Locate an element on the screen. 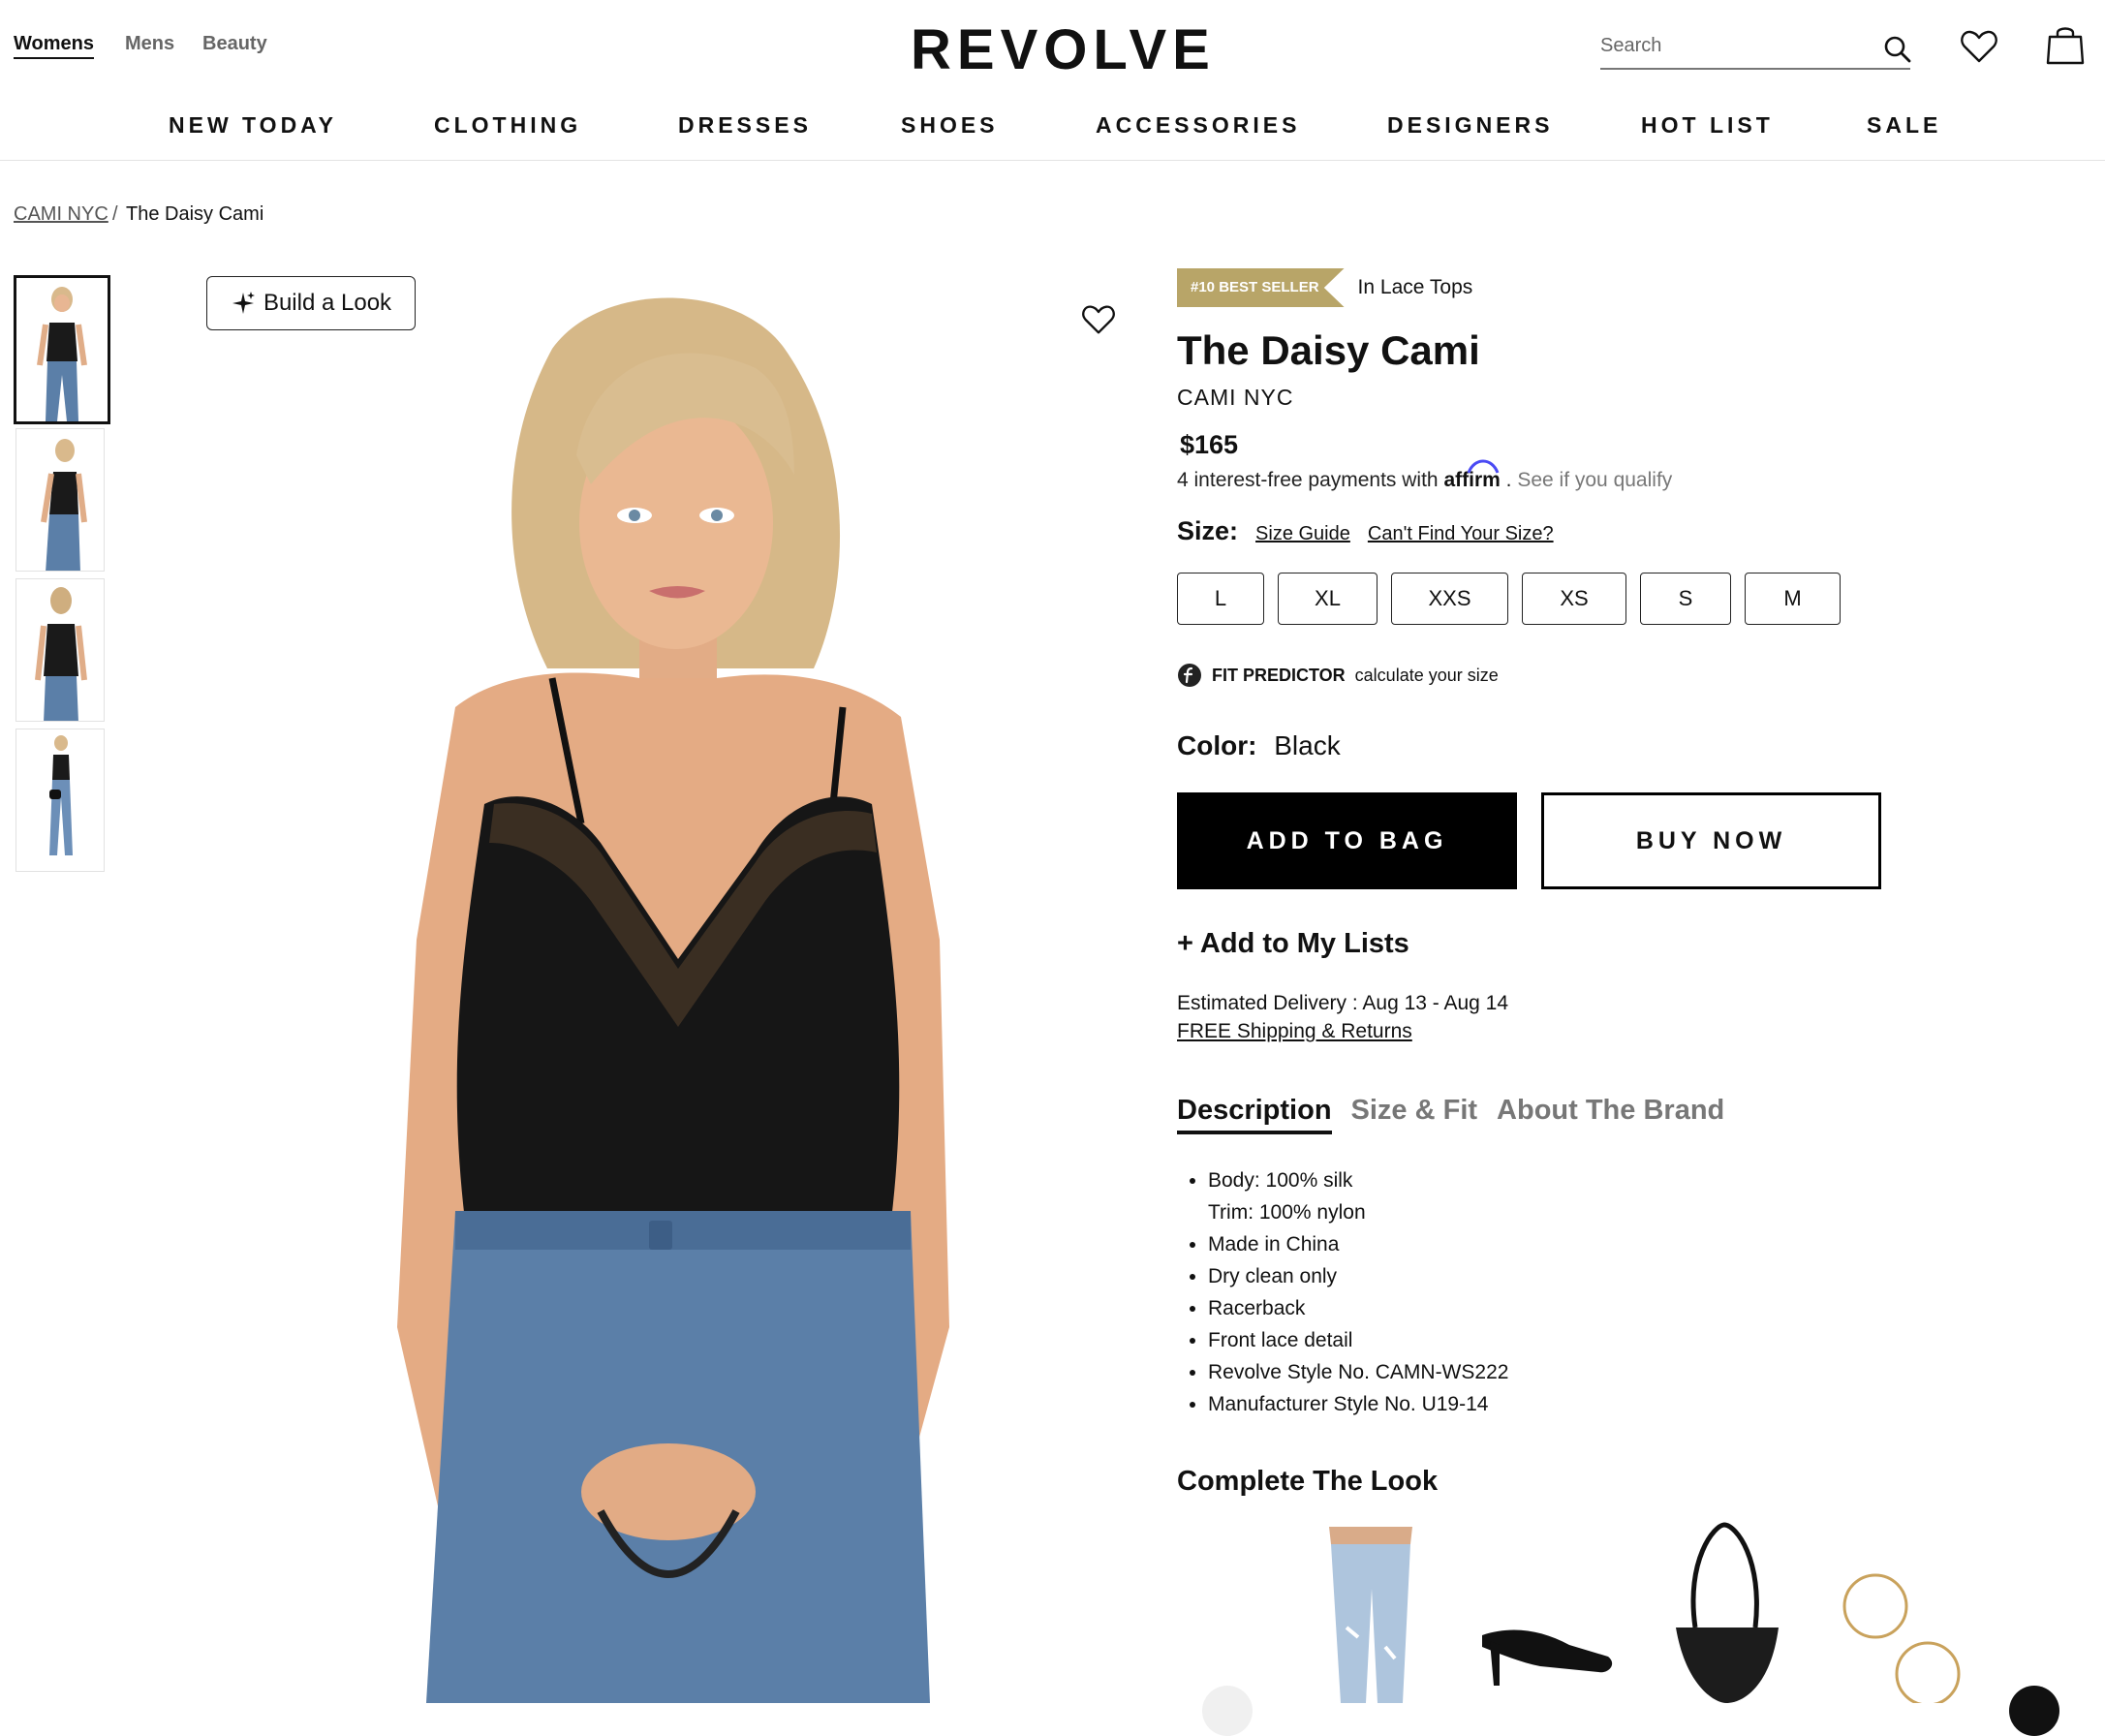 The image size is (2105, 1736). look-item-hoop-earrings is located at coordinates (1909, 1612).